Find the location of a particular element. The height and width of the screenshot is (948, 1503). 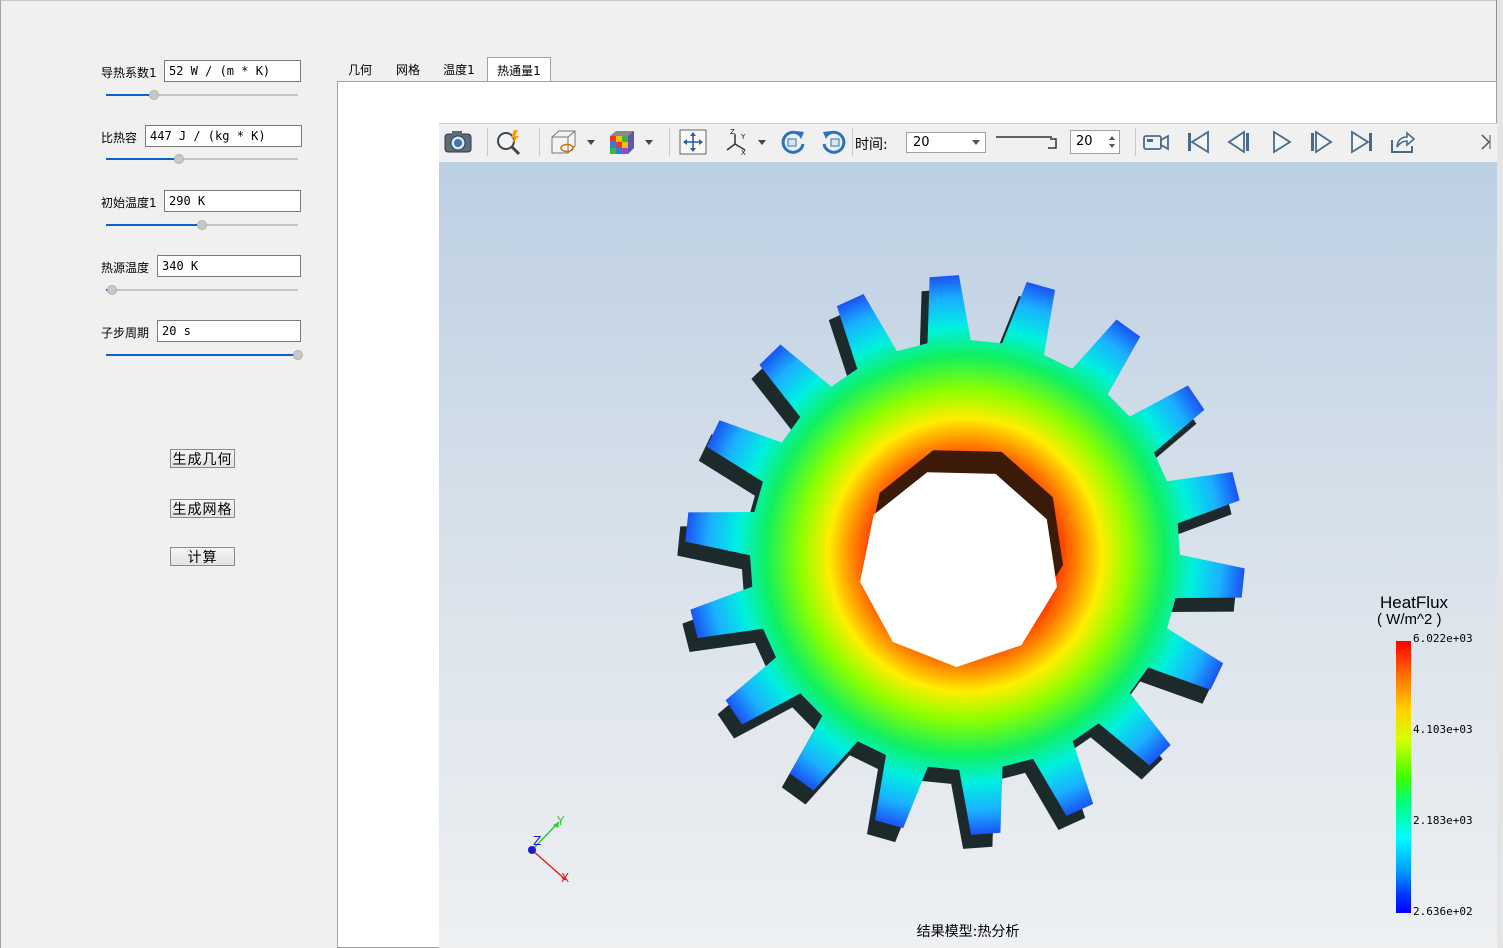

param-label-specific-heat: 比热容 is located at coordinates (119, 138).